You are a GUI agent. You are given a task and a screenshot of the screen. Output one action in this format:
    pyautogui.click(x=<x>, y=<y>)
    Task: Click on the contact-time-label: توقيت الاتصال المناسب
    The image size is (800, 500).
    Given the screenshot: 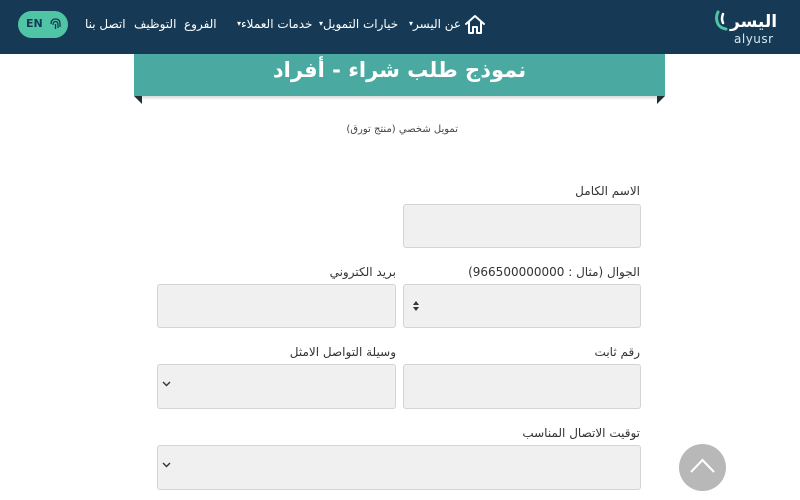 What is the action you would take?
    pyautogui.click(x=581, y=433)
    